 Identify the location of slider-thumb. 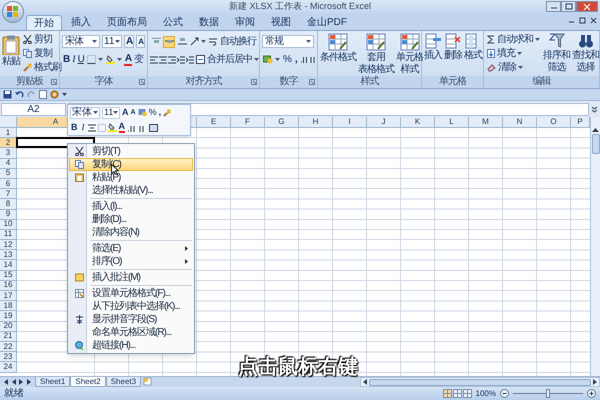
(548, 393).